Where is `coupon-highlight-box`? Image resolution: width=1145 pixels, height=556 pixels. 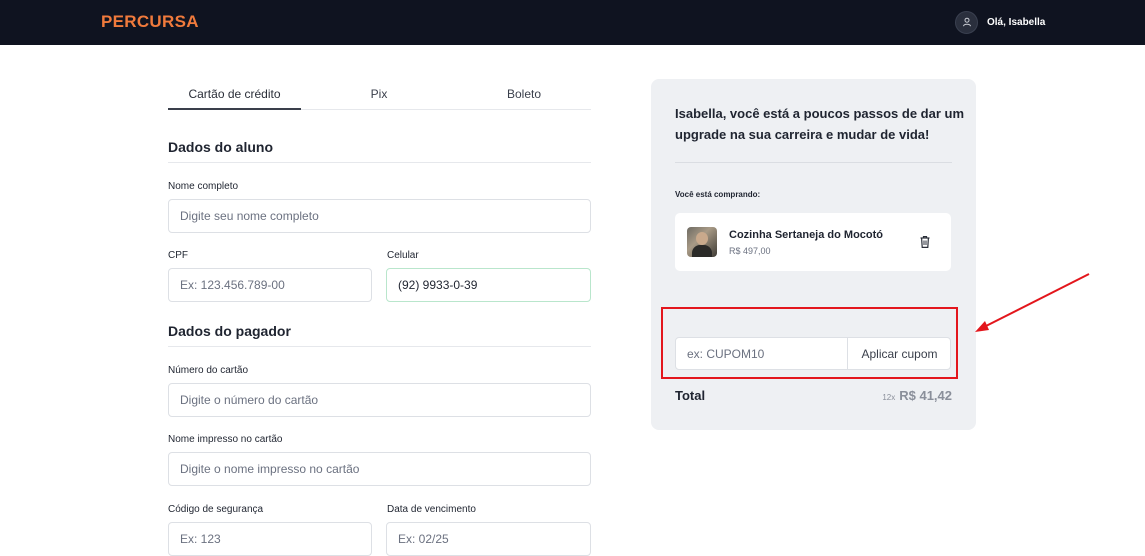
coupon-highlight-box is located at coordinates (809, 343).